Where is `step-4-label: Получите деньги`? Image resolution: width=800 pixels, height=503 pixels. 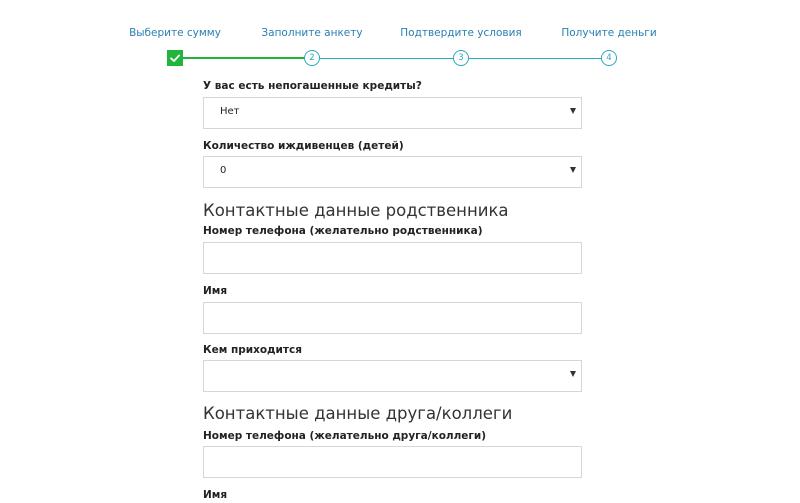
step-4-label: Получите деньги is located at coordinates (609, 33).